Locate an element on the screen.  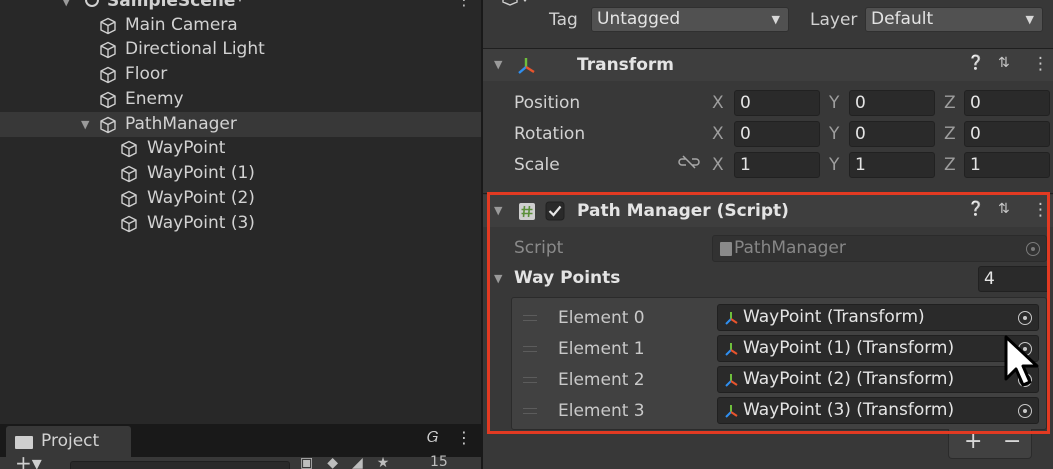
rotation-y-field: 0 is located at coordinates (892, 134).